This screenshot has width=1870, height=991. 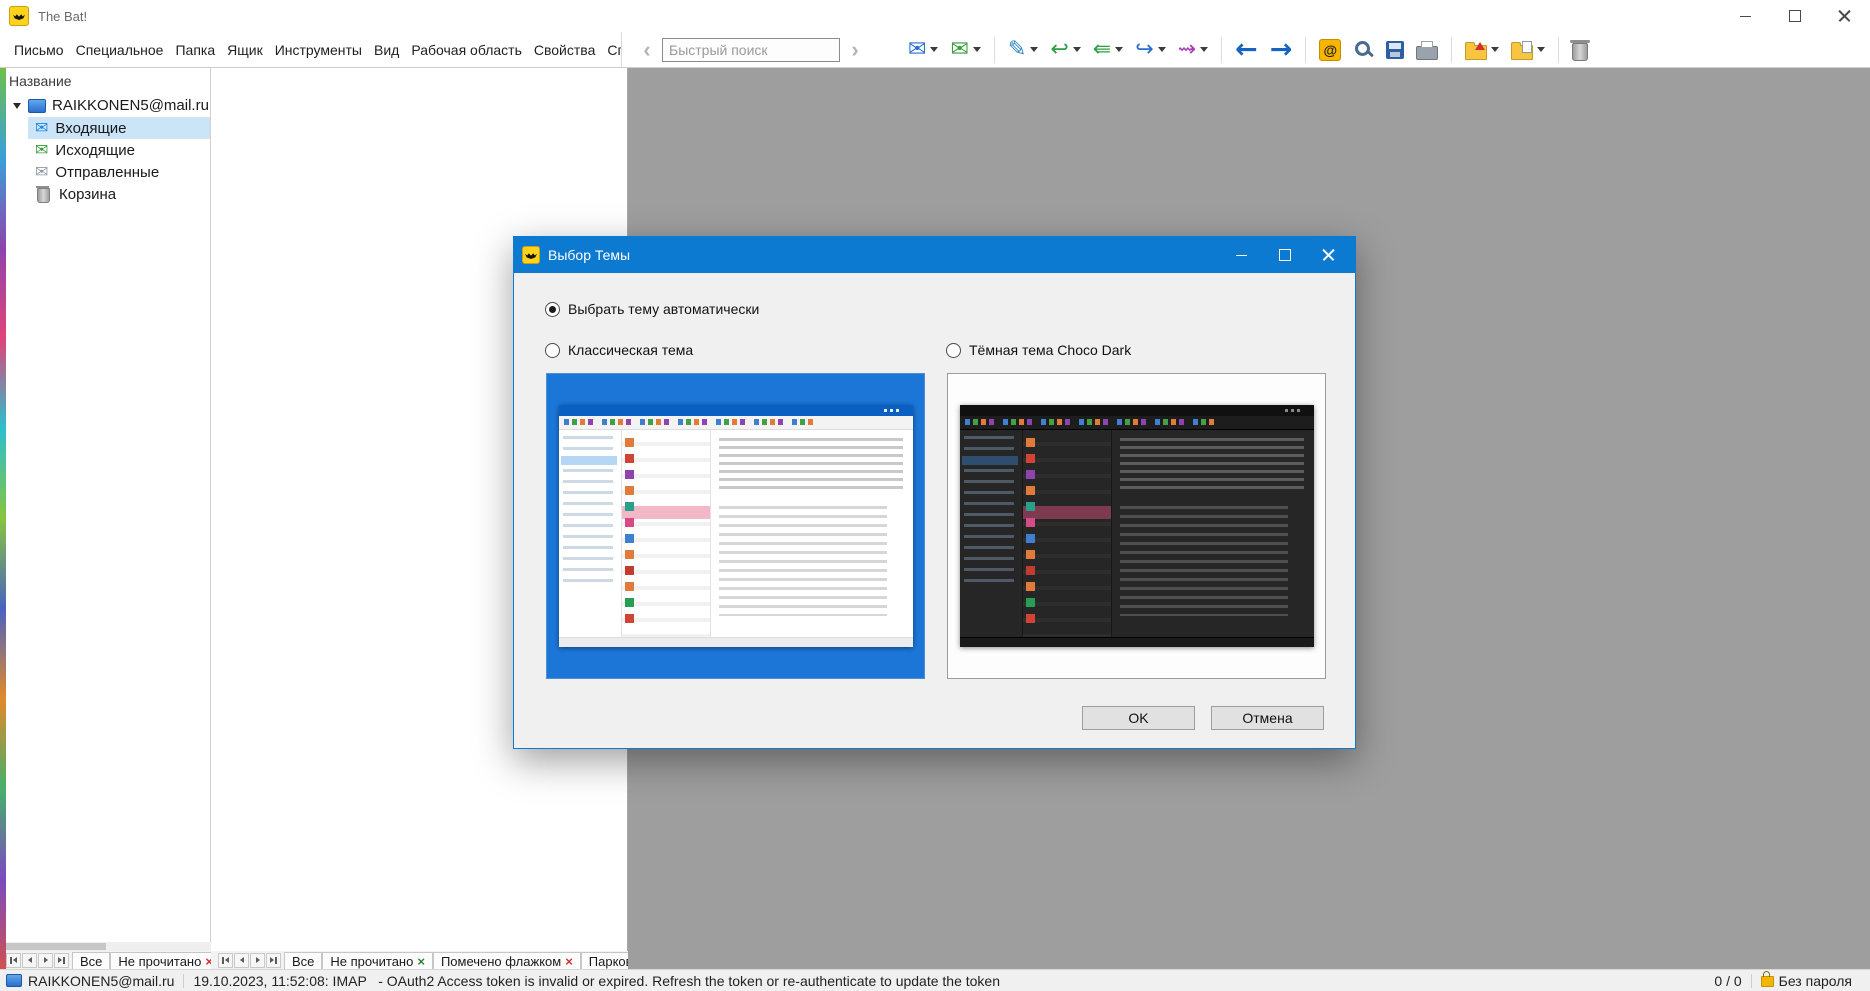 I want to click on folder-item-outbox: ✉ Исходящие, so click(x=119, y=150).